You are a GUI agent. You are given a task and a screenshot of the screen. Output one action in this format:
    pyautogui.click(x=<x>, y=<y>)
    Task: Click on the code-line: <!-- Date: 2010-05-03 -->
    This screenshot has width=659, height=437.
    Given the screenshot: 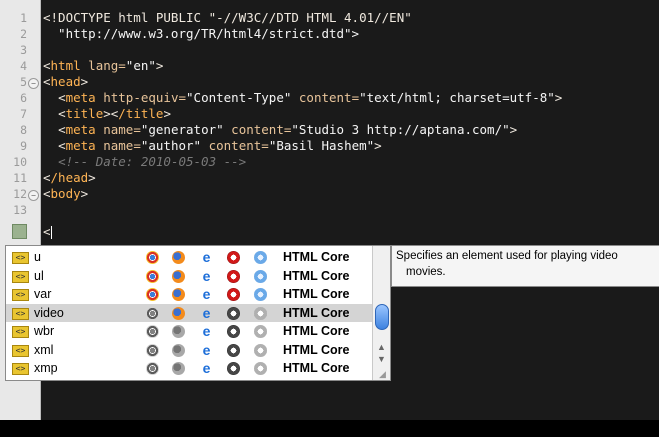 What is the action you would take?
    pyautogui.click(x=144, y=162)
    